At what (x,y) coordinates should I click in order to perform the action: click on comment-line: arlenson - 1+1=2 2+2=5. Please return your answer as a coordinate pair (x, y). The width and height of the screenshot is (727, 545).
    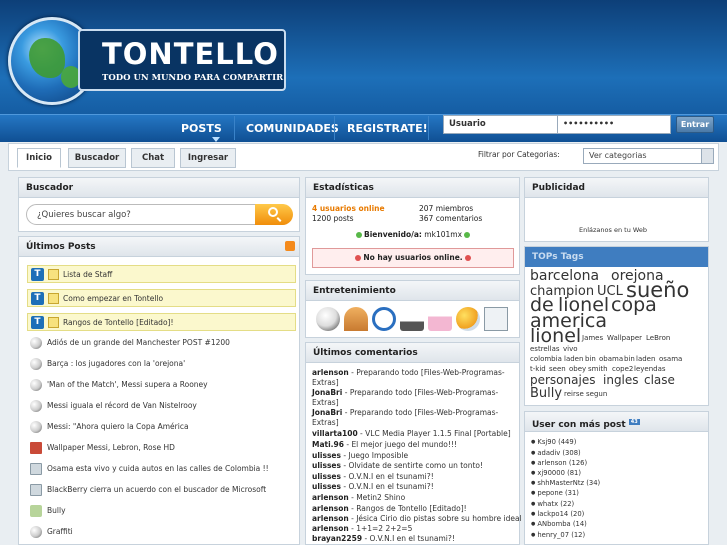
    Looking at the image, I should click on (362, 528).